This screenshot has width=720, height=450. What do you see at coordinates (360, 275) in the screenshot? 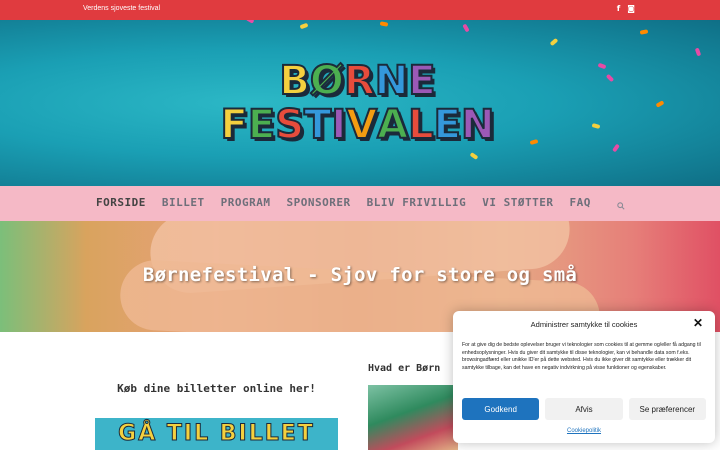
I see `banner-title: Børnefestival - Sjov for store og små` at bounding box center [360, 275].